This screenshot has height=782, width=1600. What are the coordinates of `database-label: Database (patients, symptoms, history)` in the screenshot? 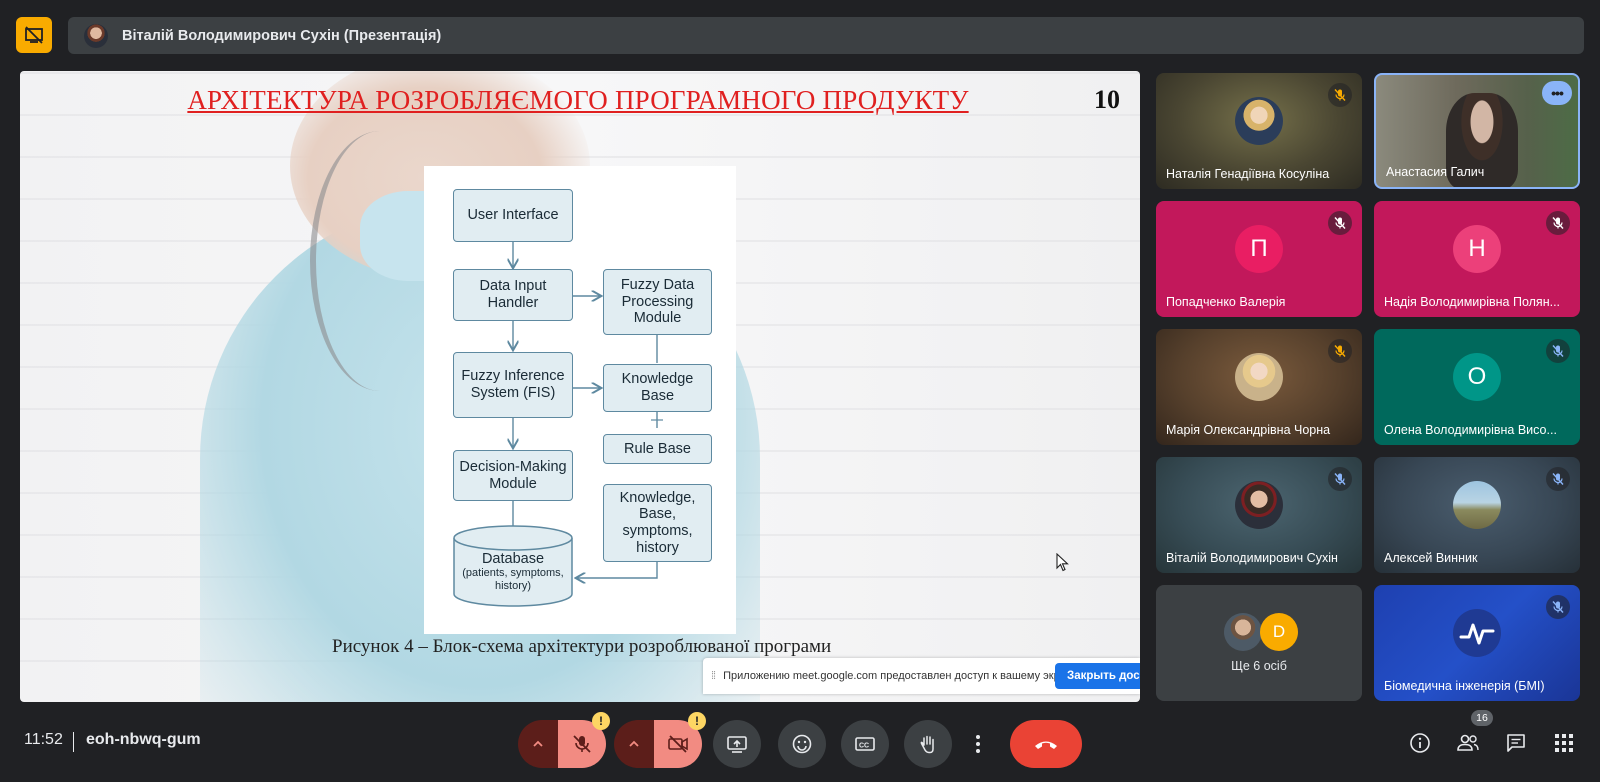 It's located at (513, 572).